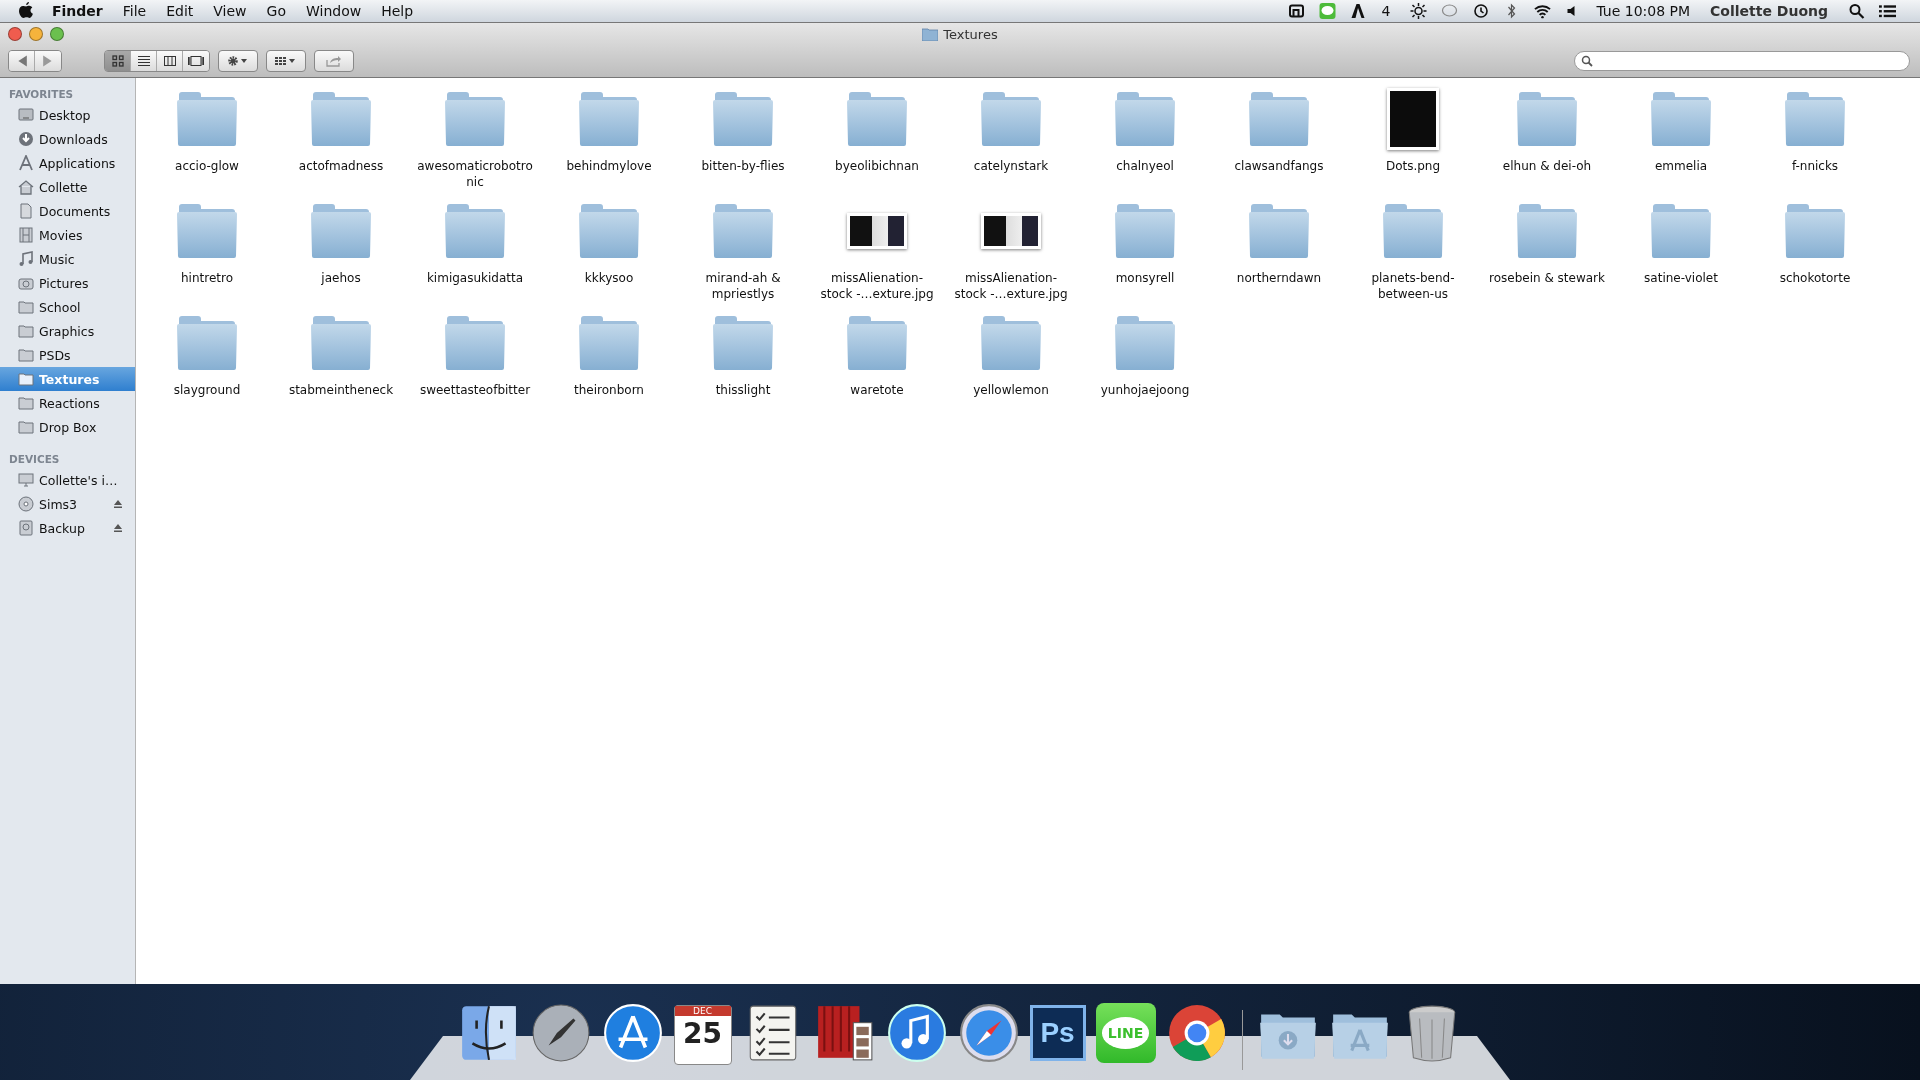  Describe the element at coordinates (207, 390) in the screenshot. I see `file-name: slayground` at that location.